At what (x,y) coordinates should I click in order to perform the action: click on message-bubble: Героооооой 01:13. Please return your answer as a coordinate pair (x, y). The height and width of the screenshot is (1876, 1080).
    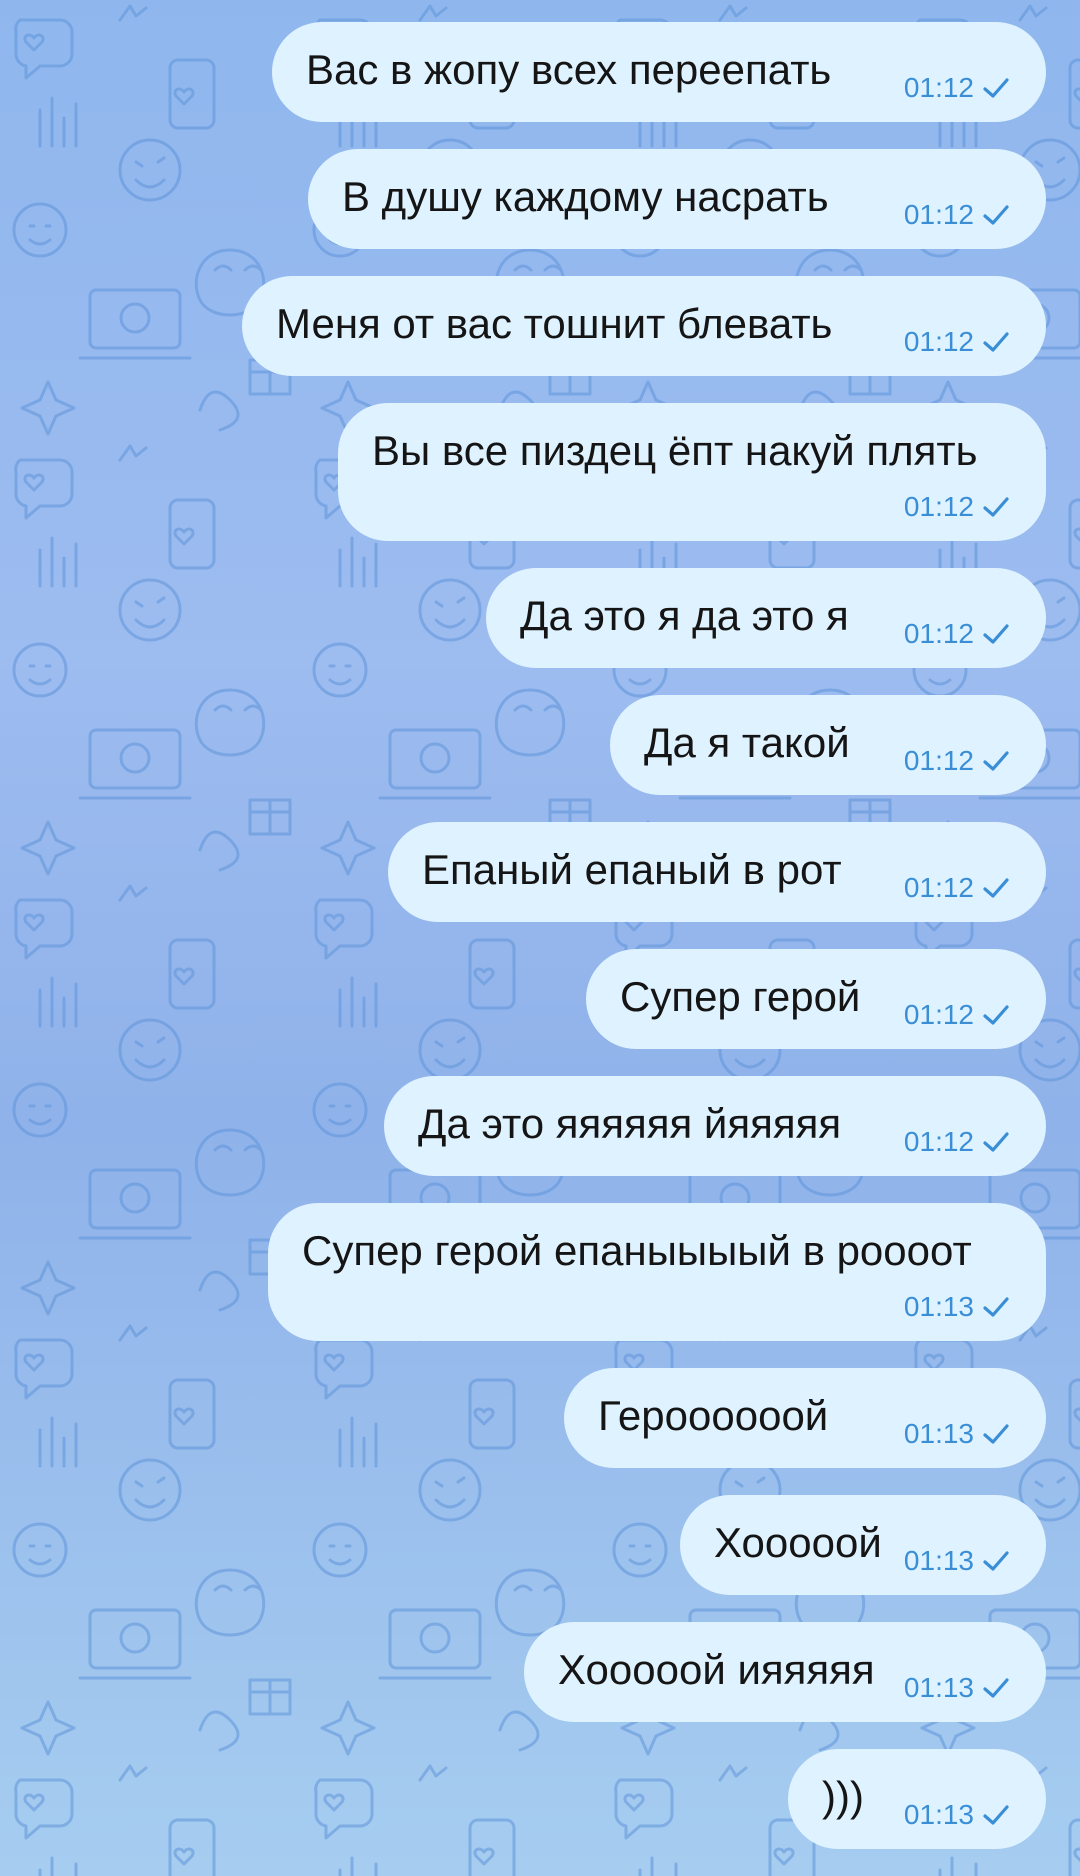
    Looking at the image, I should click on (805, 1418).